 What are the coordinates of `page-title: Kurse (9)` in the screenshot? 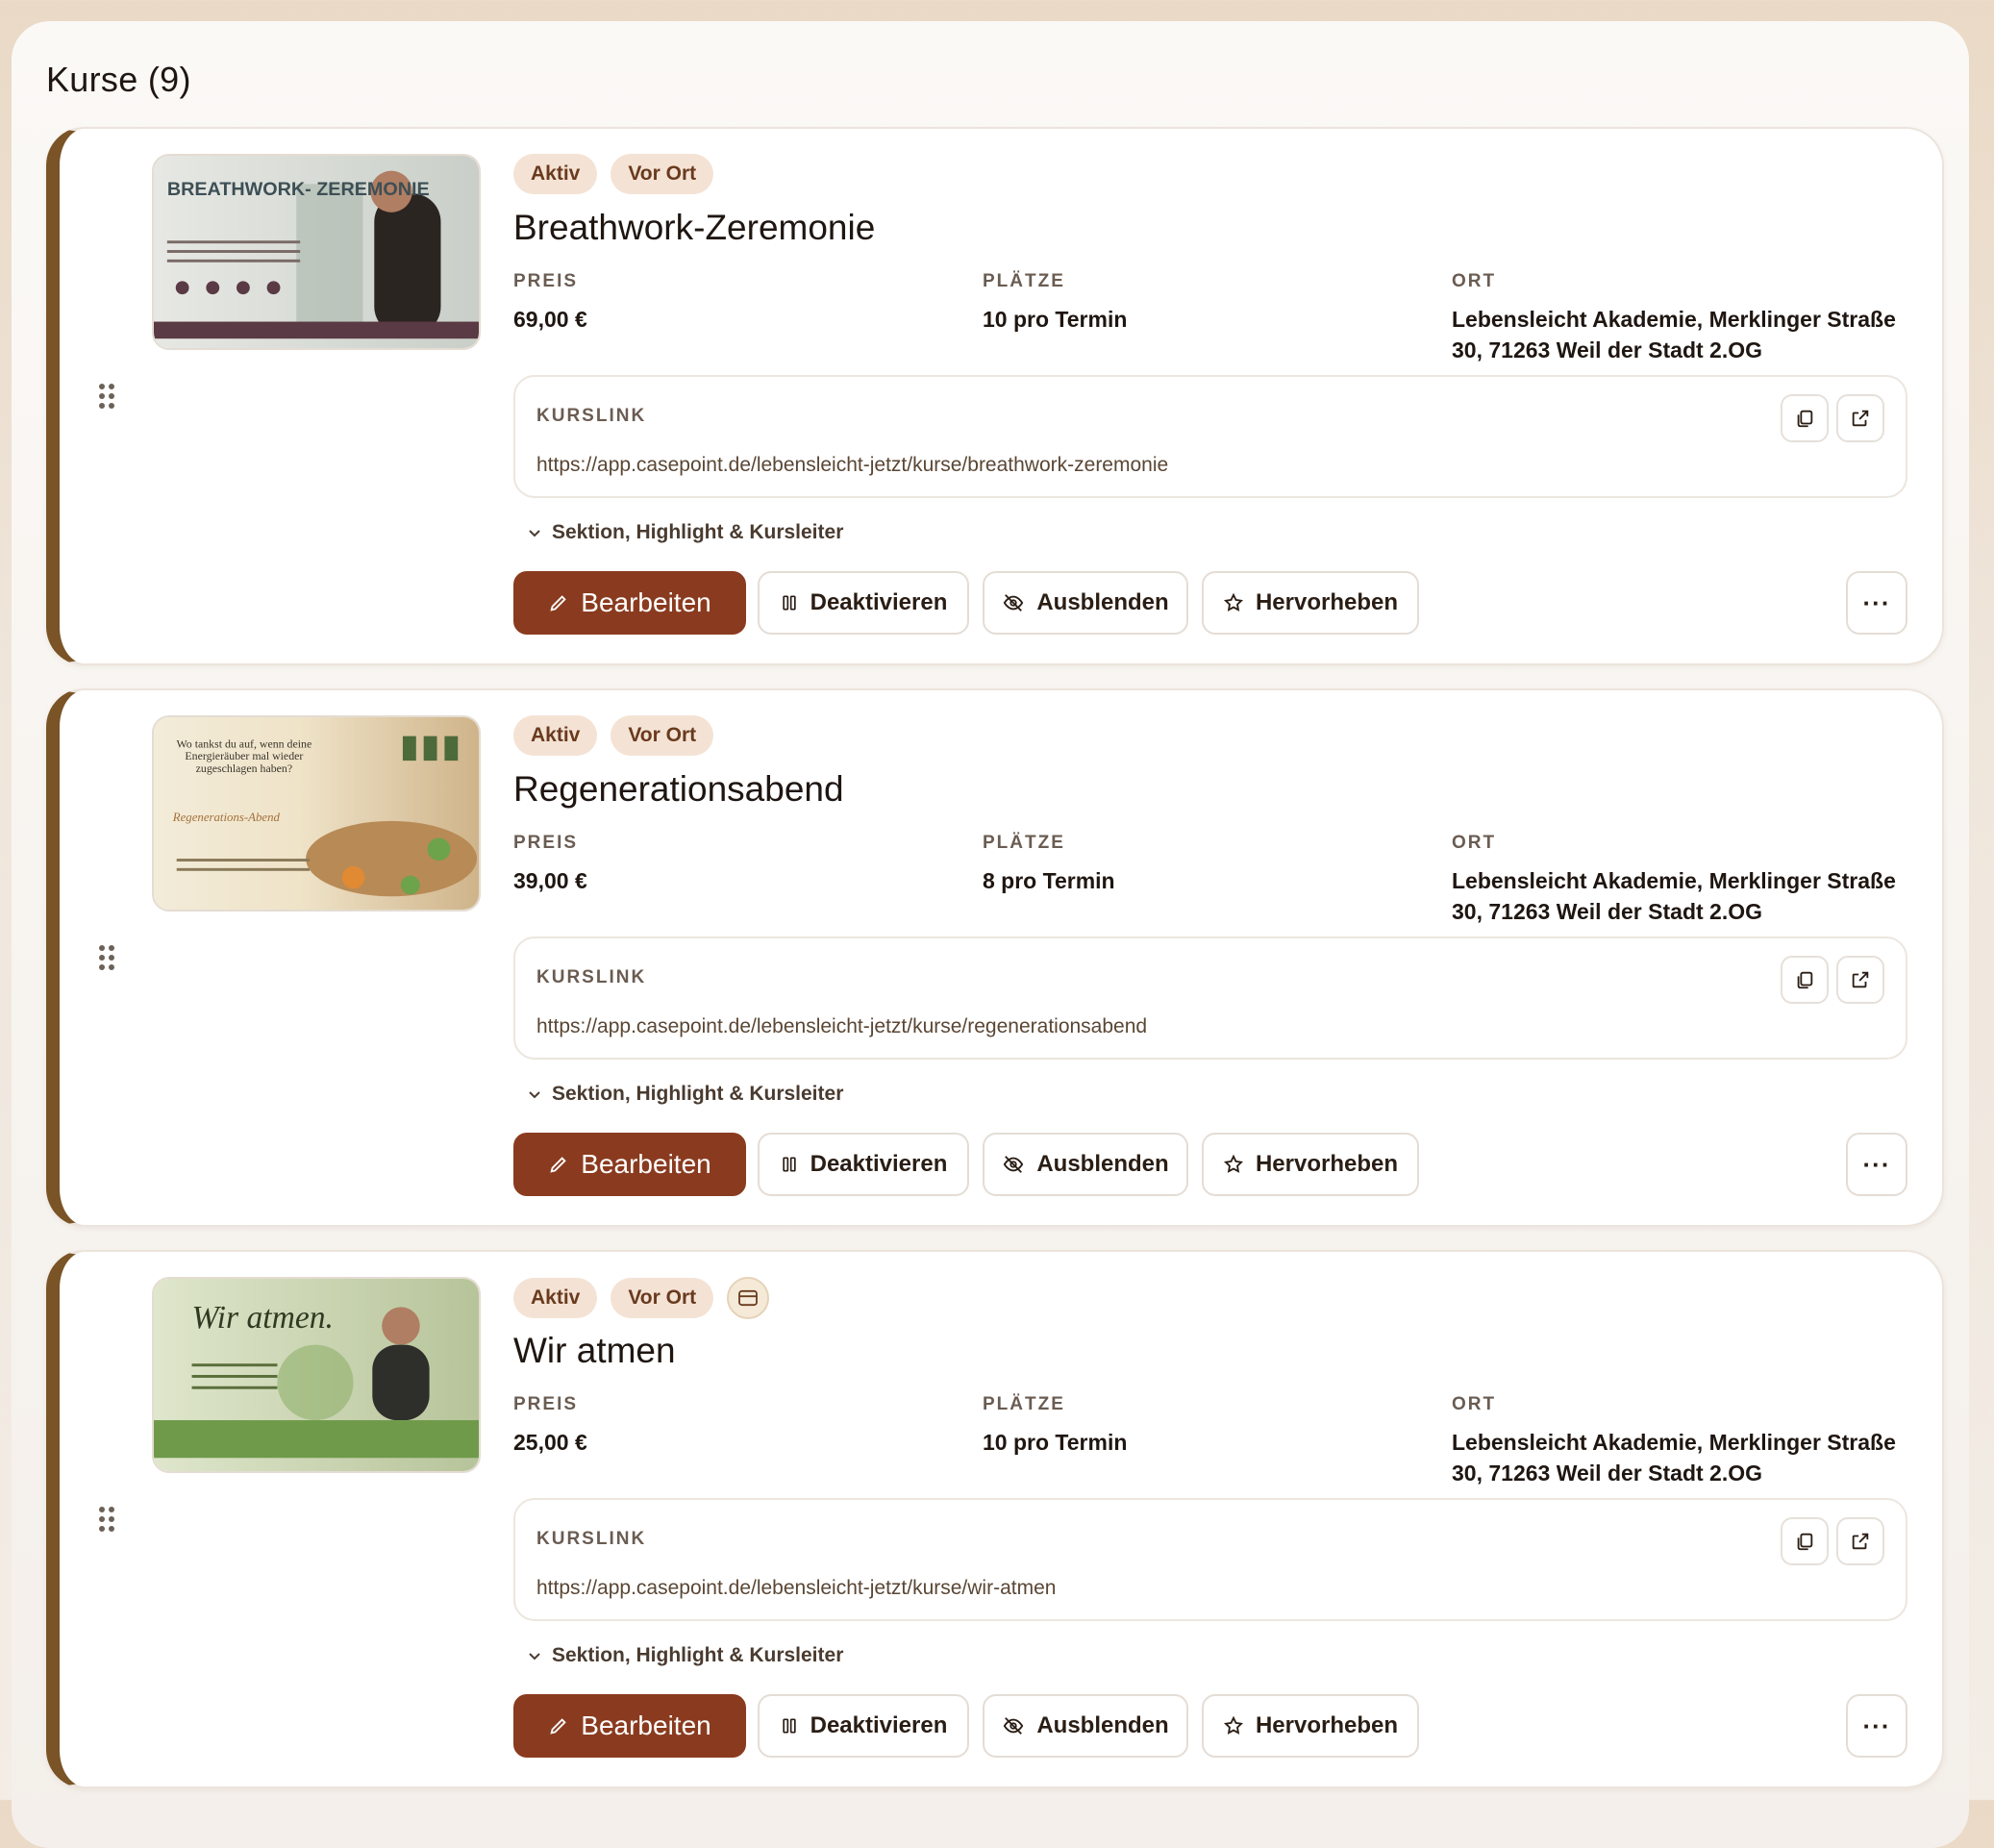 It's located at (118, 79).